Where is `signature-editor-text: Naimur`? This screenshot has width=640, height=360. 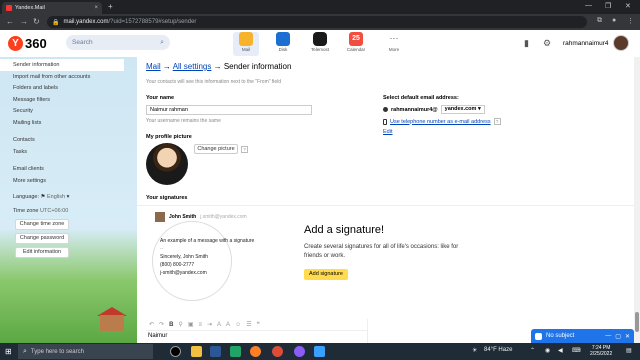
signature-editor-text: Naimur is located at coordinates (157, 336).